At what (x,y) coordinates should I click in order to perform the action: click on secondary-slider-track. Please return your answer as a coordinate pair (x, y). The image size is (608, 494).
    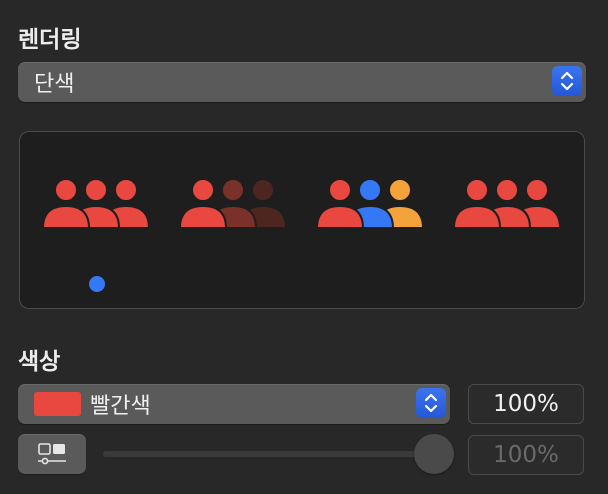
    Looking at the image, I should click on (270, 454).